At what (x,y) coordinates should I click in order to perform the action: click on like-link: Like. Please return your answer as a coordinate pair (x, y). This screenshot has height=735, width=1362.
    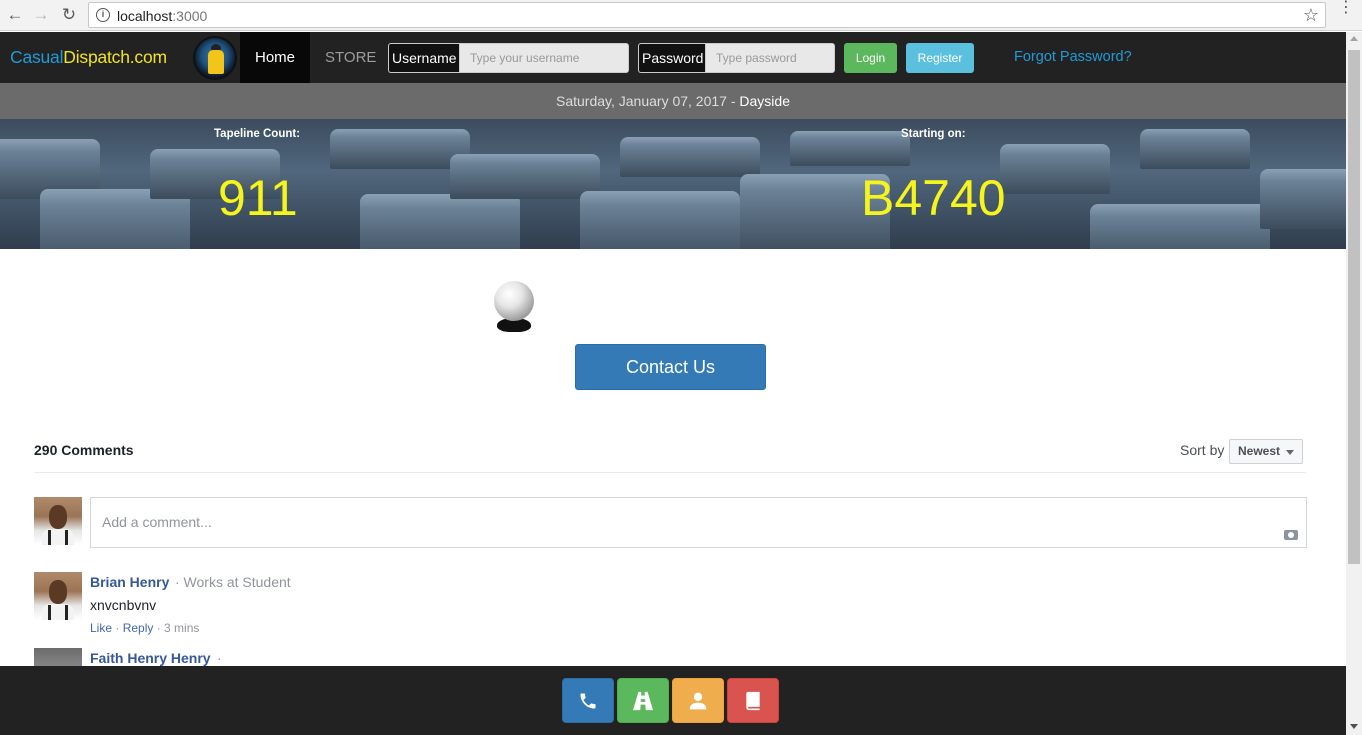
    Looking at the image, I should click on (101, 628).